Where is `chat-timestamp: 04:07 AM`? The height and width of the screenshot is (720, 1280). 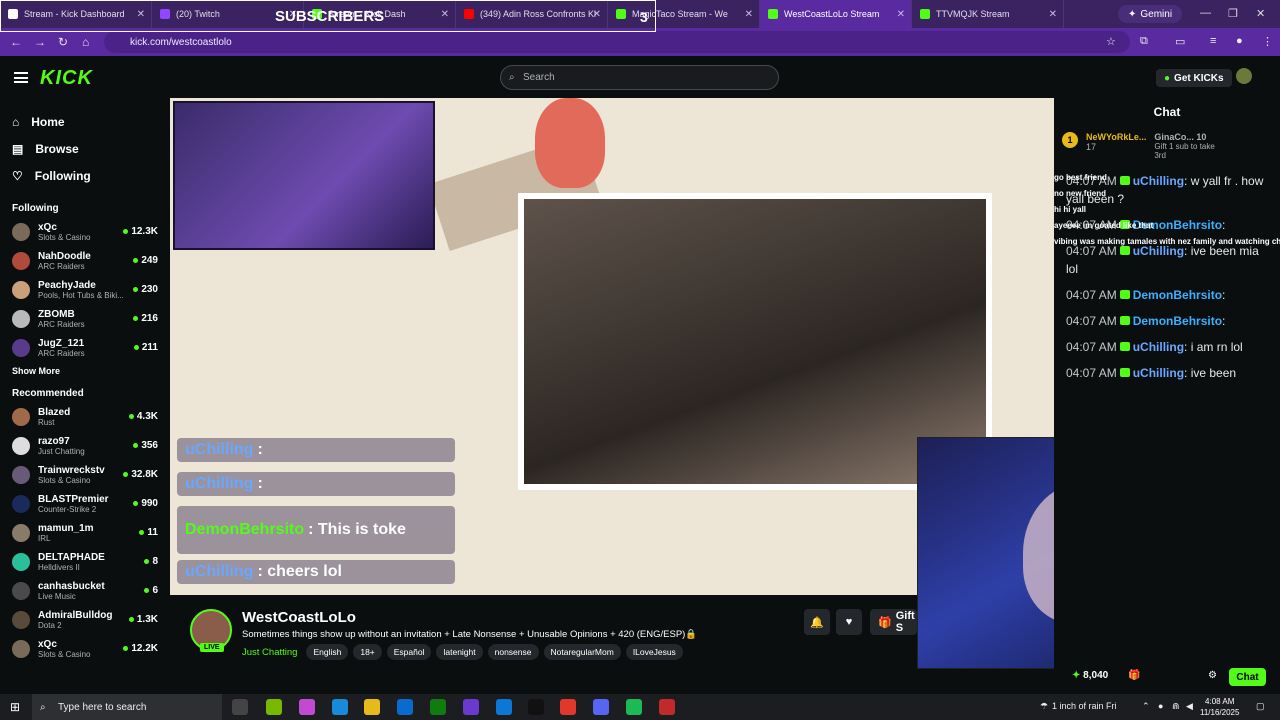
chat-timestamp: 04:07 AM is located at coordinates (1091, 347).